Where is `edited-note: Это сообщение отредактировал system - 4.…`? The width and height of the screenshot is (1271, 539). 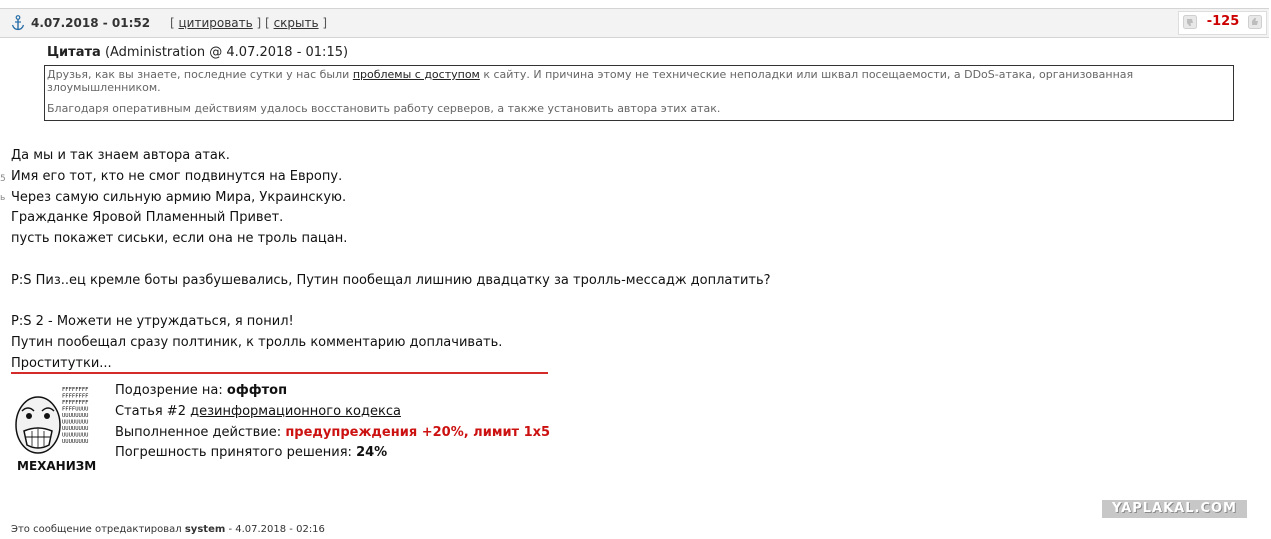 edited-note: Это сообщение отредактировал system - 4.… is located at coordinates (168, 529).